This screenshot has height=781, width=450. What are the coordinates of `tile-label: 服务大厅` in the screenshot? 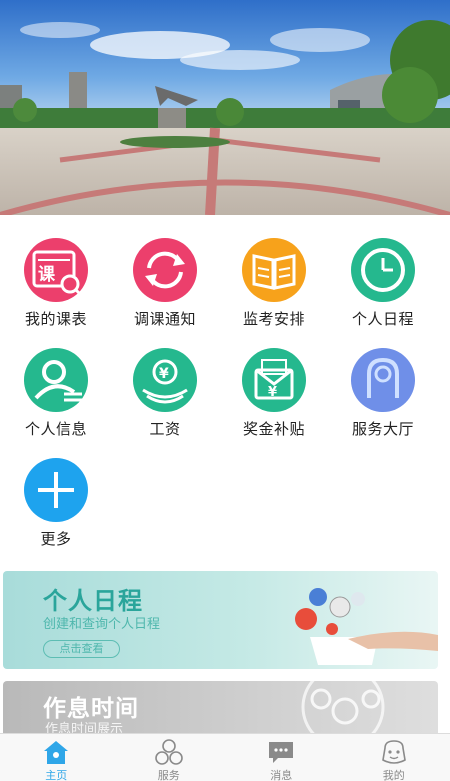 It's located at (382, 429).